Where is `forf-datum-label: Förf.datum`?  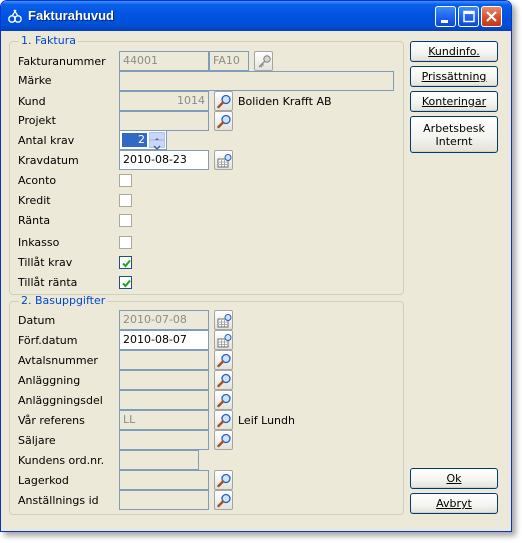 forf-datum-label: Förf.datum is located at coordinates (48, 340).